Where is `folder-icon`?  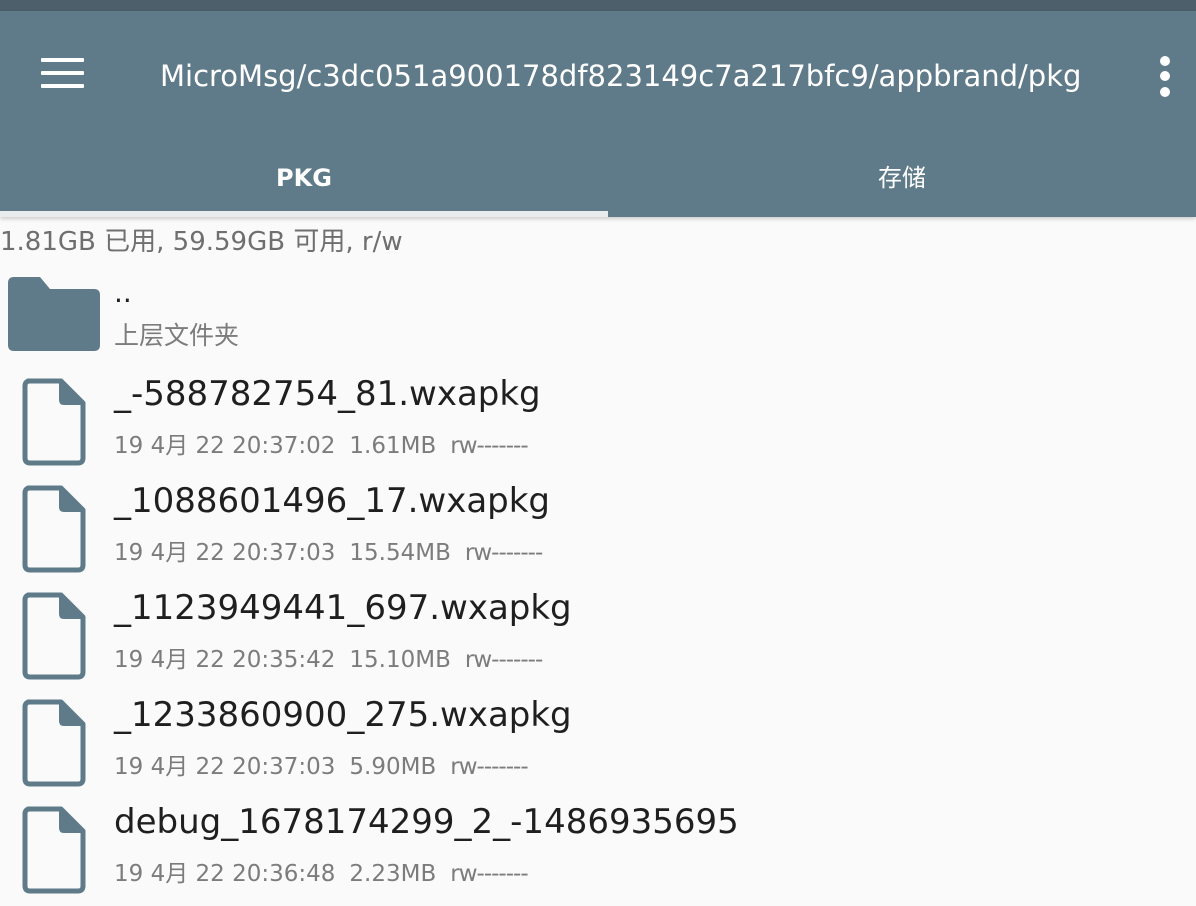
folder-icon is located at coordinates (54, 316).